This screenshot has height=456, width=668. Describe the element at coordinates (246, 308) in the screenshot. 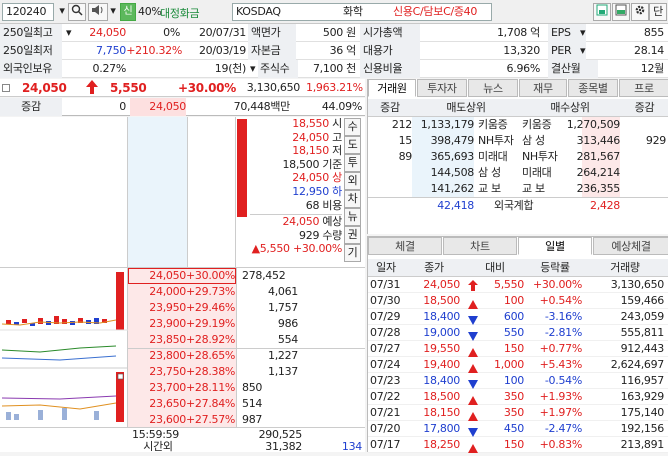

I see `orderbook-row-2: 23,950 +29.46% 1,757` at that location.